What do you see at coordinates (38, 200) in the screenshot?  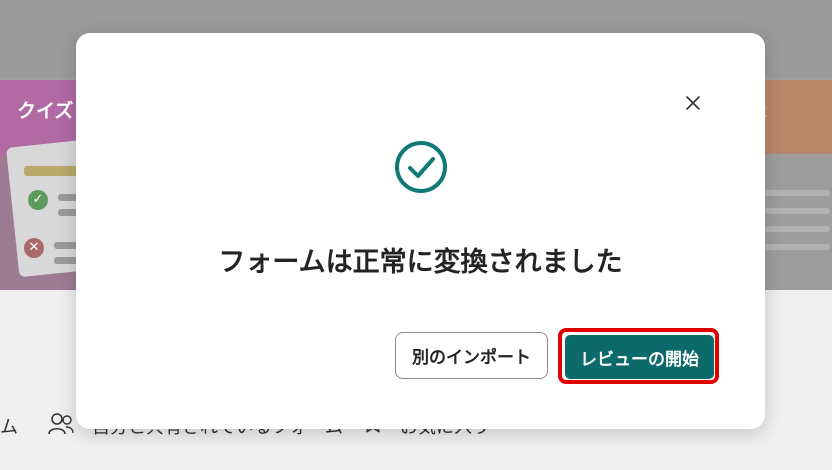 I see `check-mark-icon: ✓` at bounding box center [38, 200].